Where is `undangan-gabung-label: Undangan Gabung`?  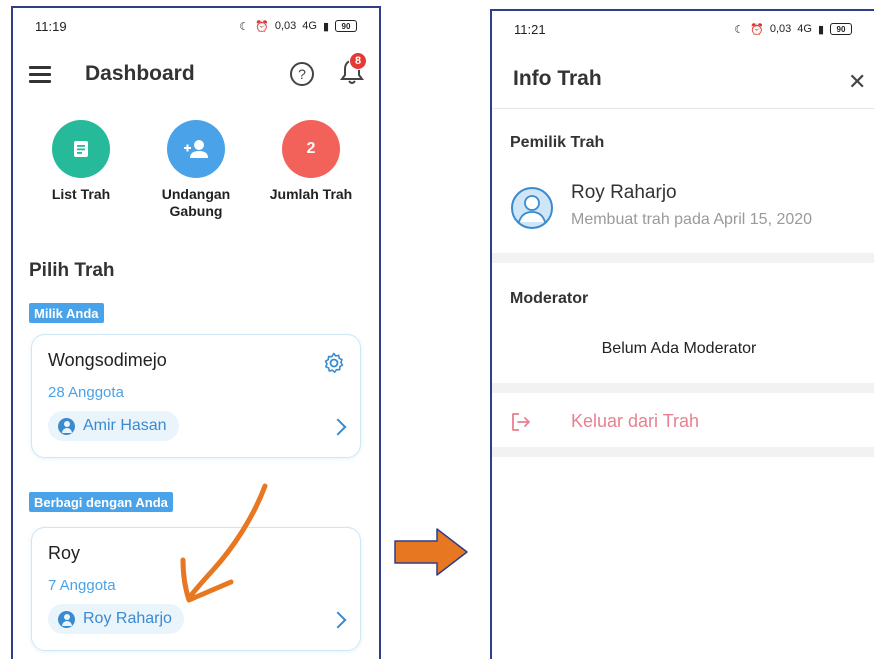 undangan-gabung-label: Undangan Gabung is located at coordinates (196, 202).